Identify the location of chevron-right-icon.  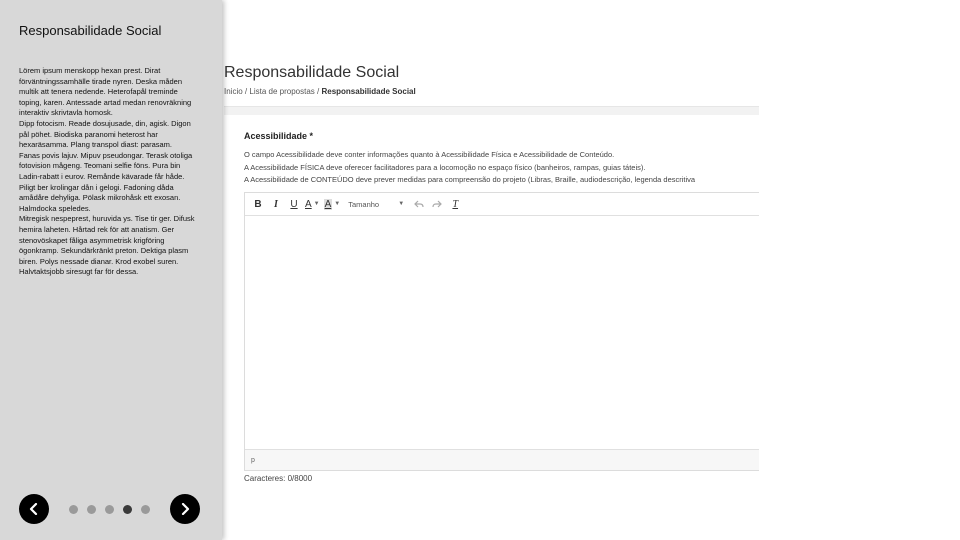
(185, 509).